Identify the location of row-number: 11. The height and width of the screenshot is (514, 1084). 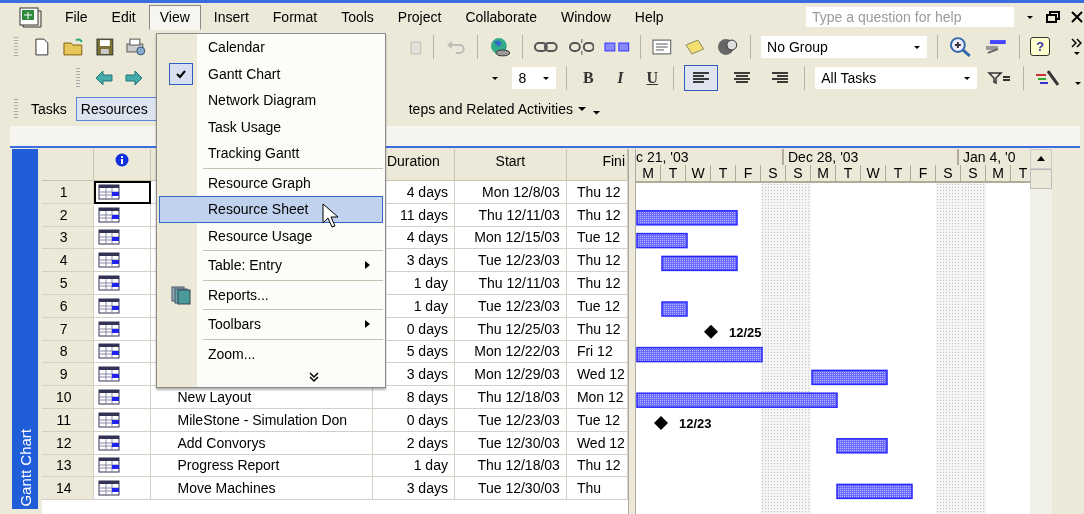
(68, 420).